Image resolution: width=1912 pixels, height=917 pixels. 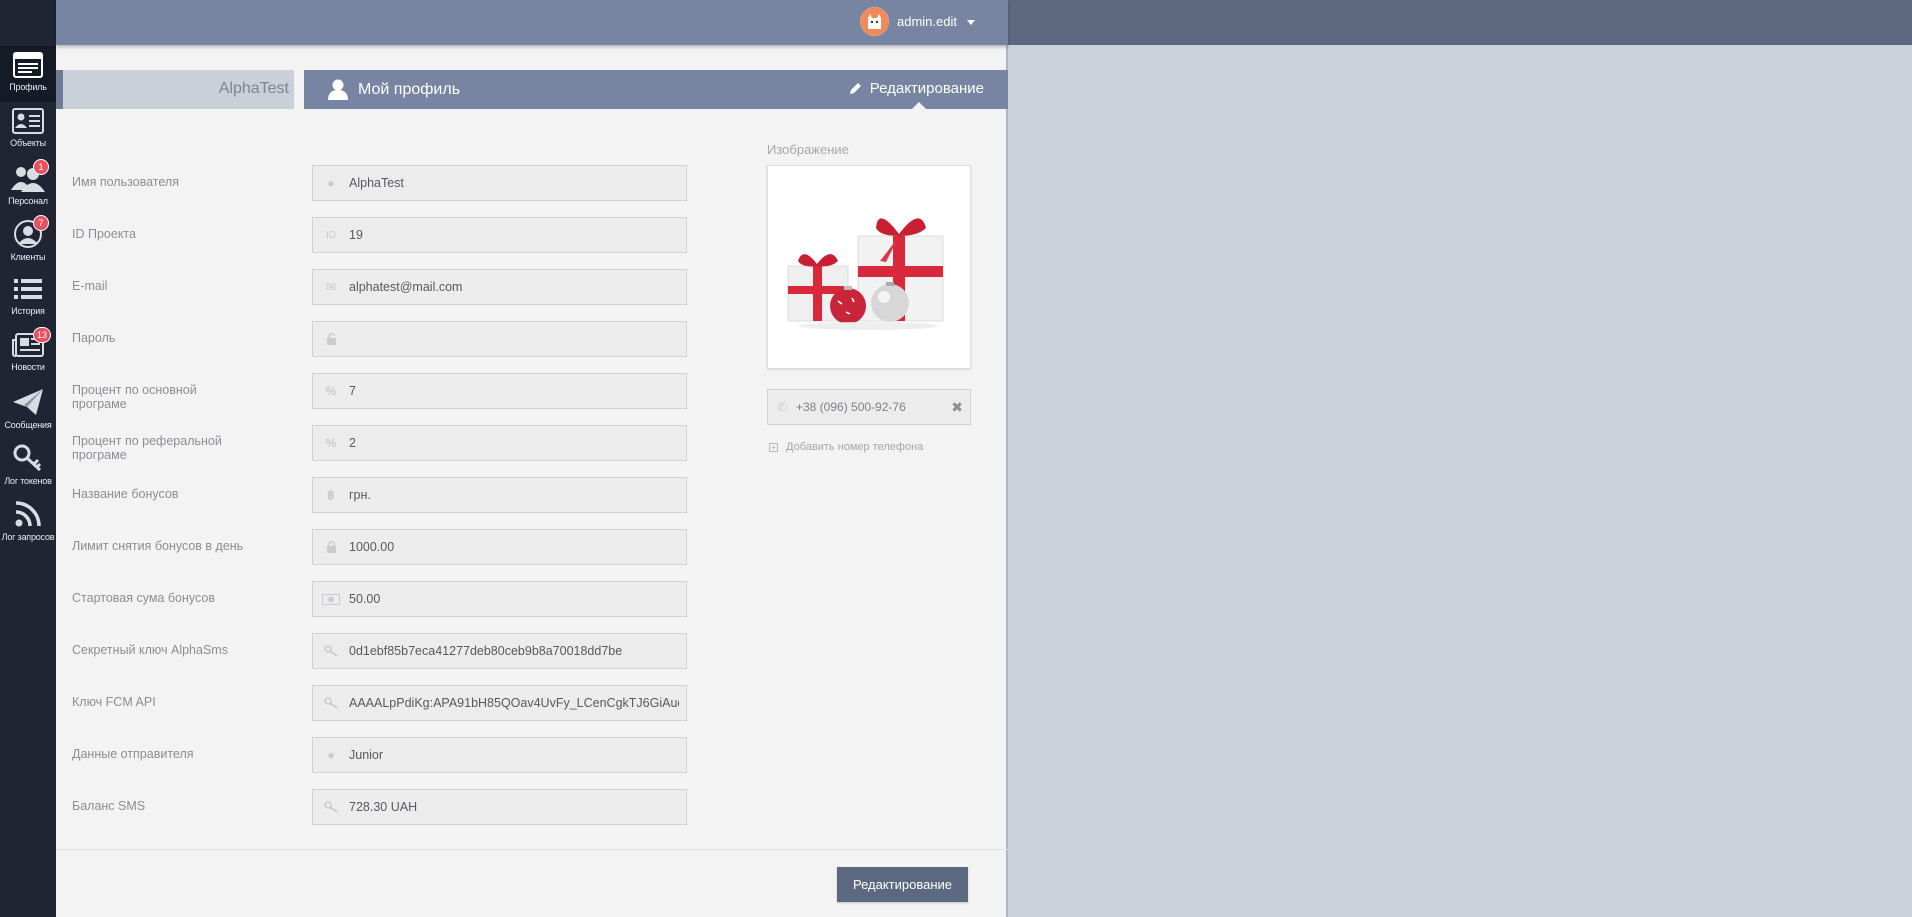 I want to click on field-label: Процент по реферальной програме, so click(x=147, y=448).